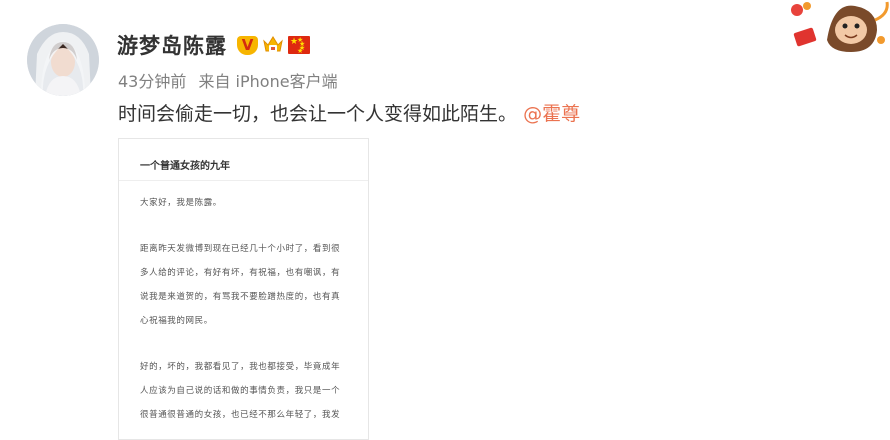 The image size is (890, 440). I want to click on article-line: 大家好，我是陈露。, so click(181, 203).